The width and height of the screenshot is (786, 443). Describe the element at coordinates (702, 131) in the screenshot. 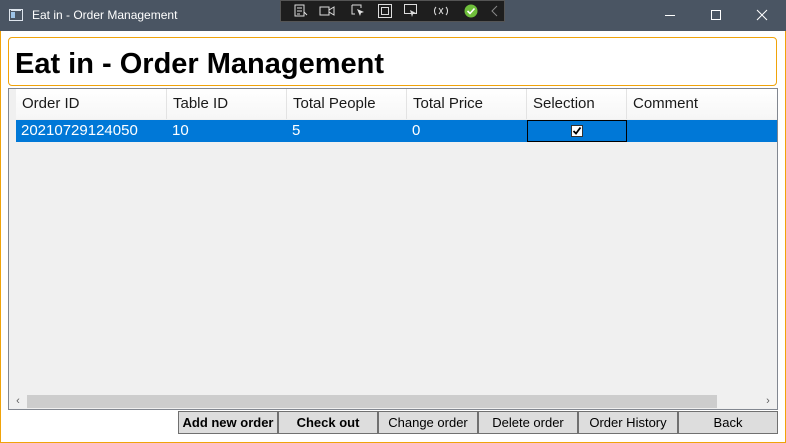

I see `comment-cell` at that location.